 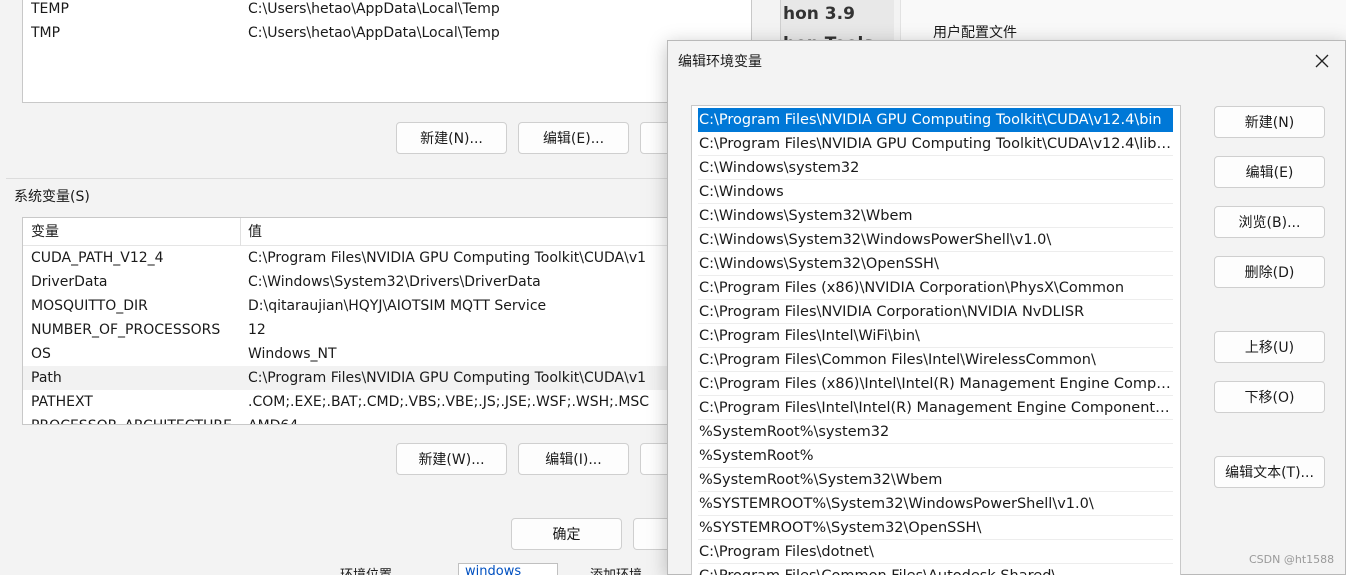 What do you see at coordinates (720, 62) in the screenshot?
I see `dialog-title: 编辑环境变量` at bounding box center [720, 62].